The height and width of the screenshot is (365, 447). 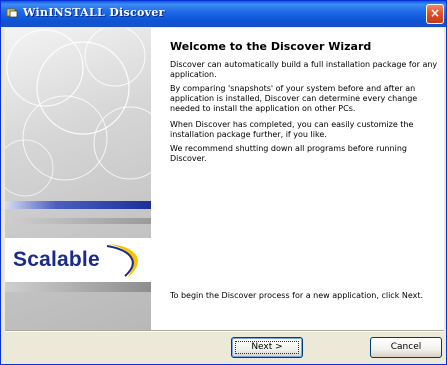 I want to click on window-title: WinINSTALL Discover, so click(x=94, y=12).